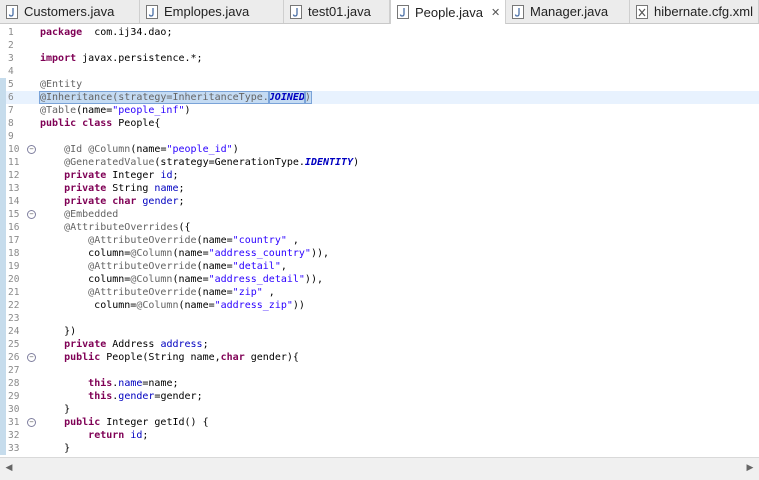 The image size is (759, 480). What do you see at coordinates (11, 45) in the screenshot?
I see `line-number: 2` at bounding box center [11, 45].